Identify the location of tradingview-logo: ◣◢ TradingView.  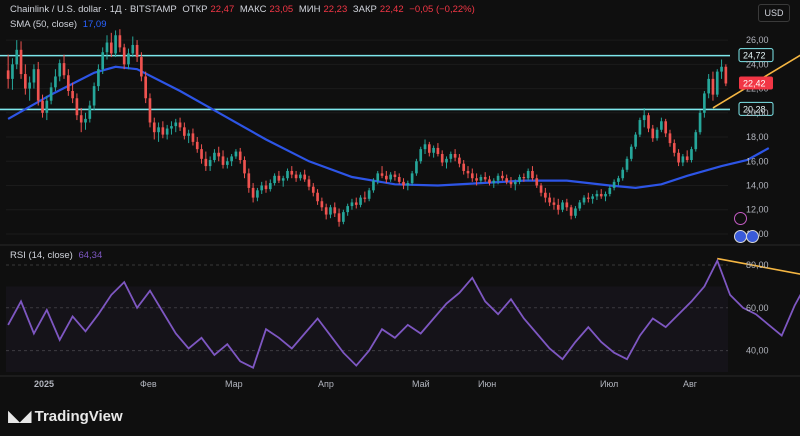
(65, 416).